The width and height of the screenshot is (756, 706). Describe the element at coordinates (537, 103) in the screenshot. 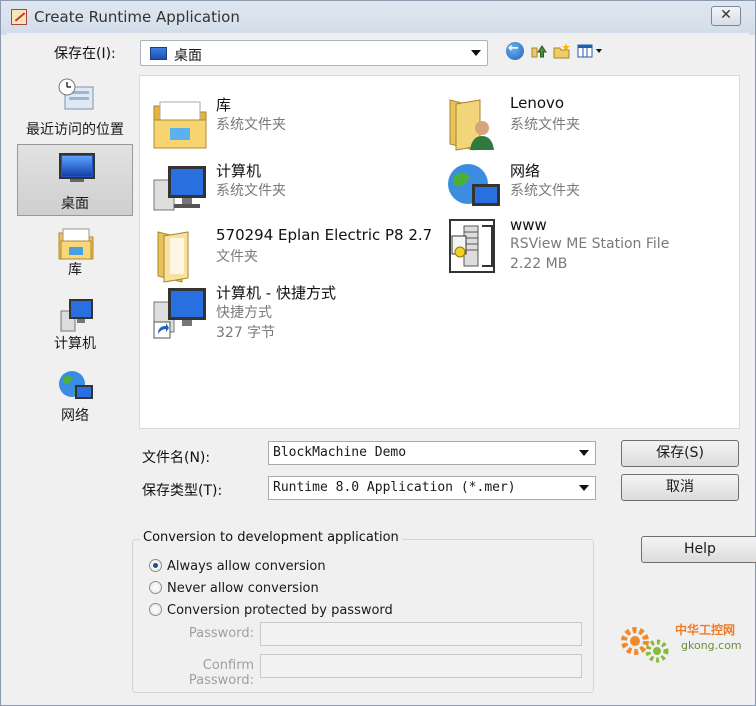

I see `file-name: Lenovo` at that location.